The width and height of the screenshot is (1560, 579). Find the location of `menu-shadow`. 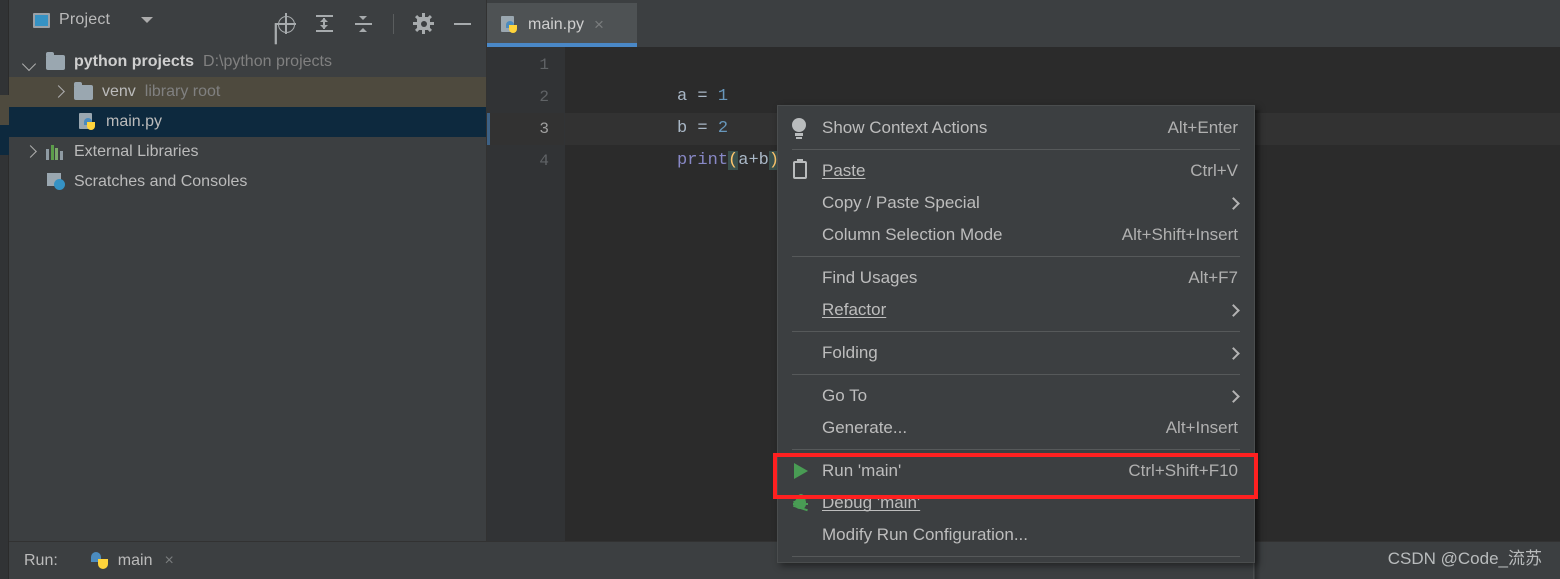

menu-shadow is located at coordinates (1258, 344).